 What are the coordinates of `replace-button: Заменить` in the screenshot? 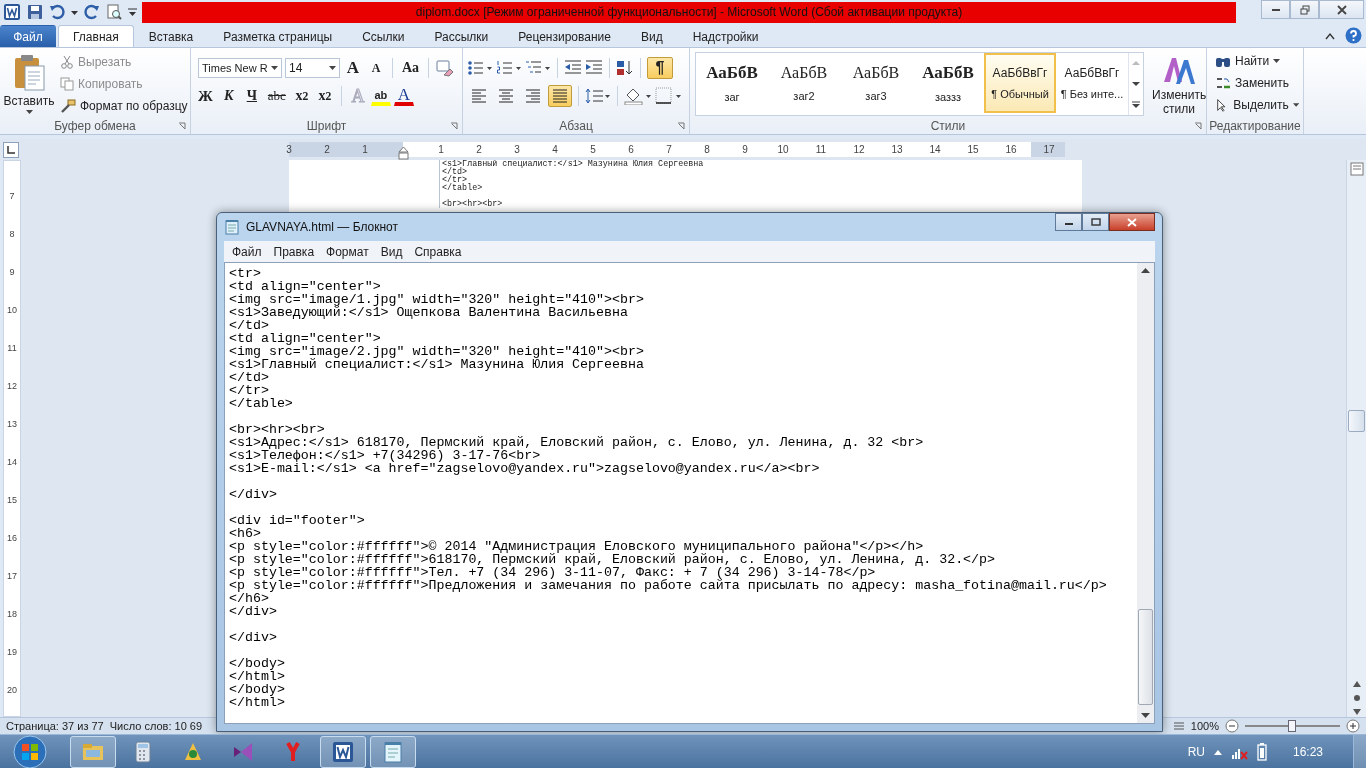 It's located at (1257, 83).